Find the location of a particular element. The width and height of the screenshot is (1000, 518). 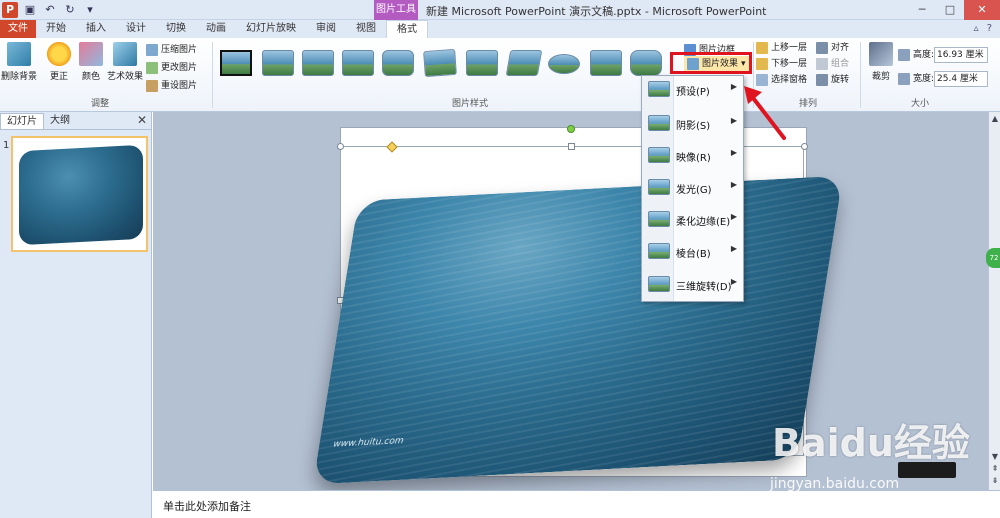

menu-item-label: 柔化边缘(E) is located at coordinates (703, 222).